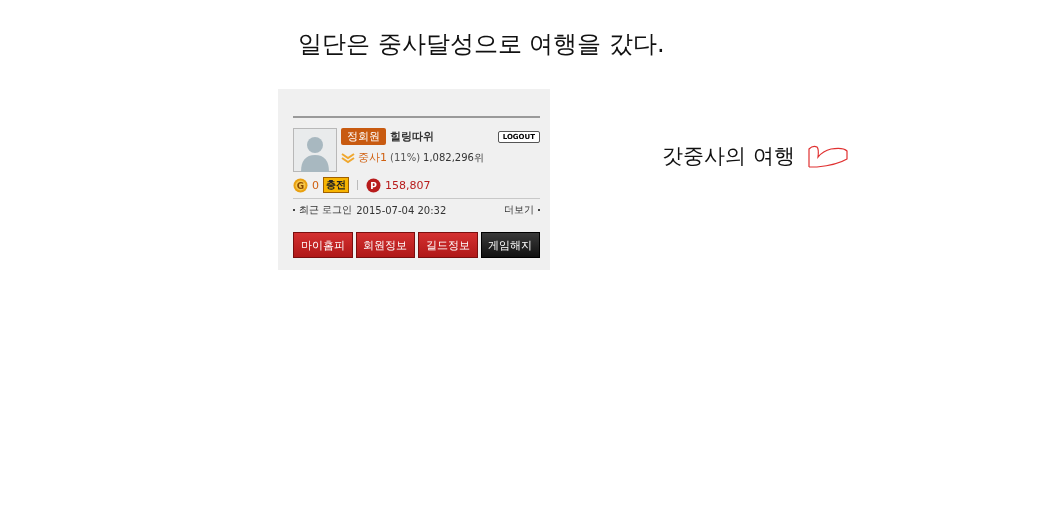 This screenshot has width=1059, height=526. Describe the element at coordinates (363, 136) in the screenshot. I see `membership-badge: 정회원` at that location.